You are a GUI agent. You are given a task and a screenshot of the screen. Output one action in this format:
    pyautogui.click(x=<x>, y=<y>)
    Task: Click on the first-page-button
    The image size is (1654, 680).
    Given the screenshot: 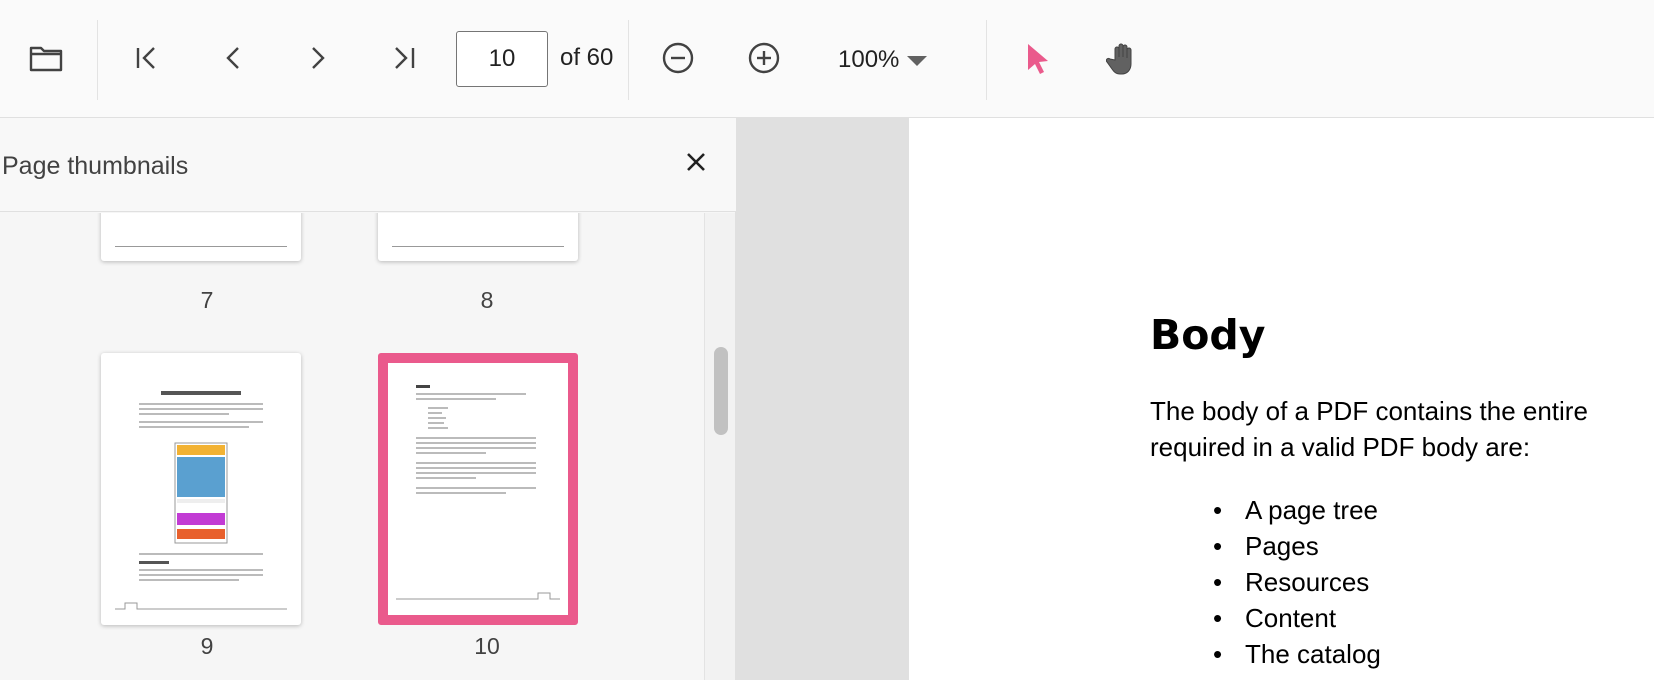 What is the action you would take?
    pyautogui.click(x=147, y=58)
    